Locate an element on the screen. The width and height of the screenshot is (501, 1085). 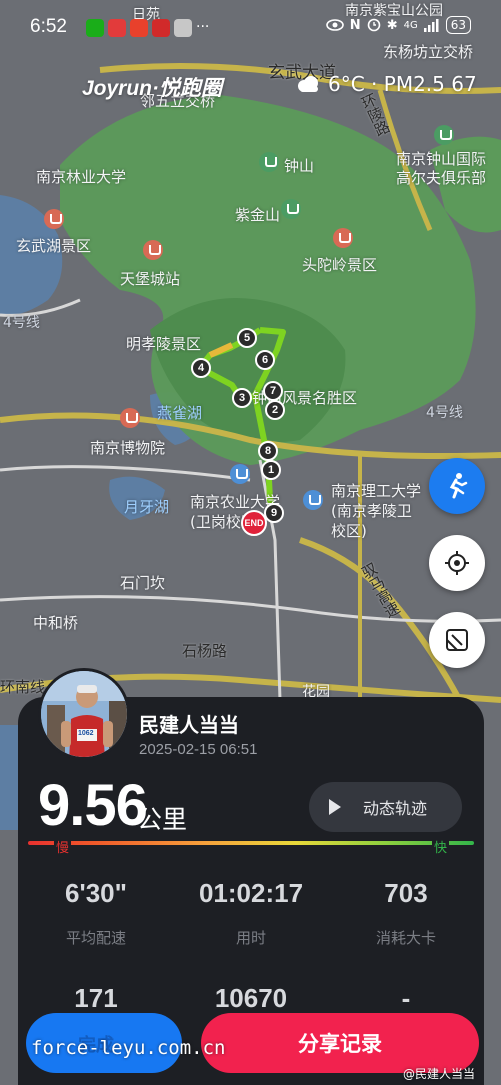
cloud-icon is located at coordinates (308, 84).